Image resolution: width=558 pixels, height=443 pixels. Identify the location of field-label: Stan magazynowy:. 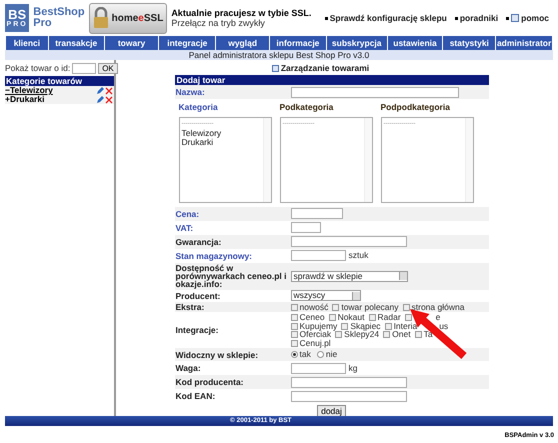
(214, 256).